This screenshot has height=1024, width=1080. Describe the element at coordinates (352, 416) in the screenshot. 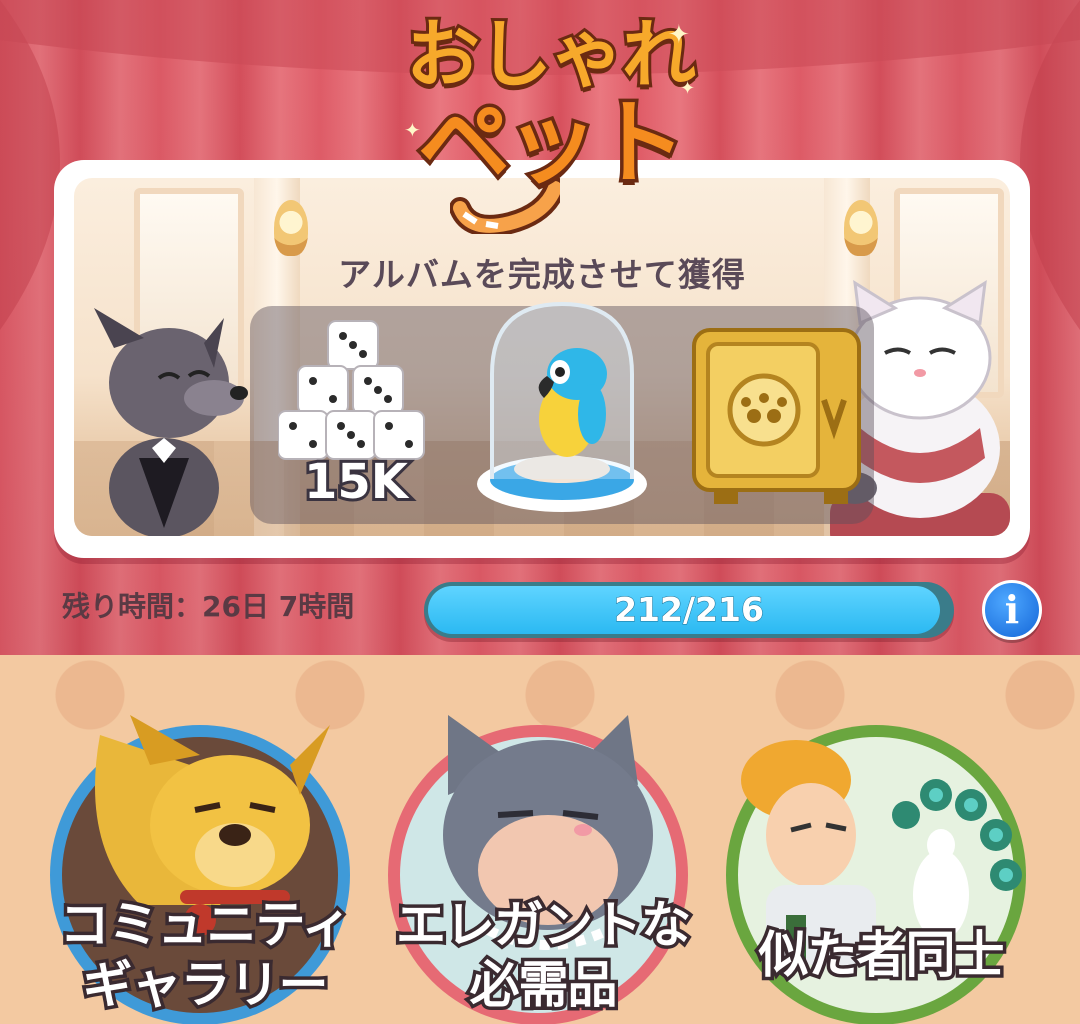

I see `reward-dice: 15K` at that location.